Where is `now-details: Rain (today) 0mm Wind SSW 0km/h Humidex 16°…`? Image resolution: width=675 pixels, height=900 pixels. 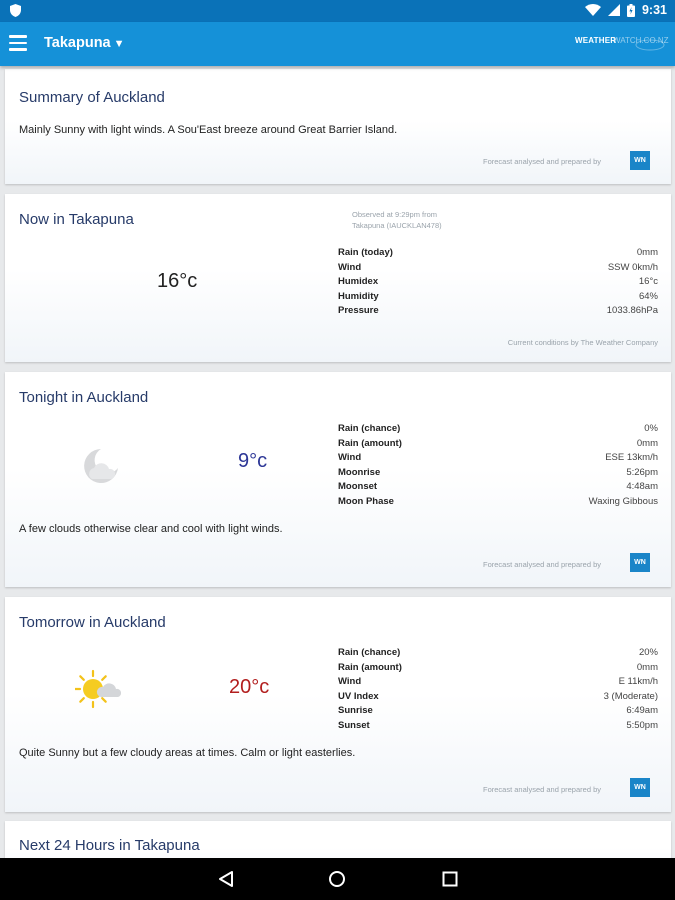
now-details: Rain (today) 0mm Wind SSW 0km/h Humidex 16°… is located at coordinates (498, 283).